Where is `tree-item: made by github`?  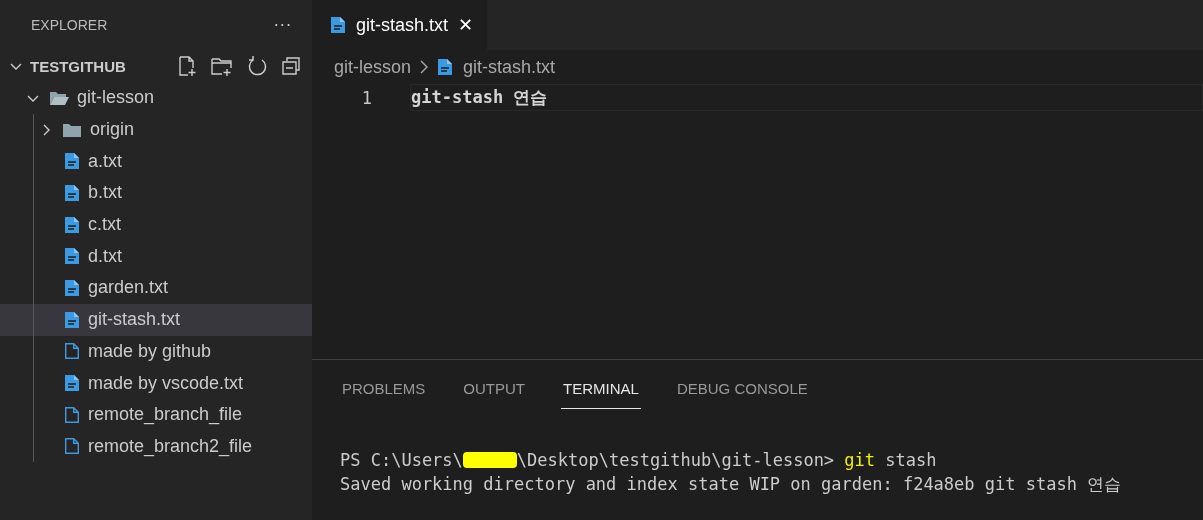 tree-item: made by github is located at coordinates (156, 351).